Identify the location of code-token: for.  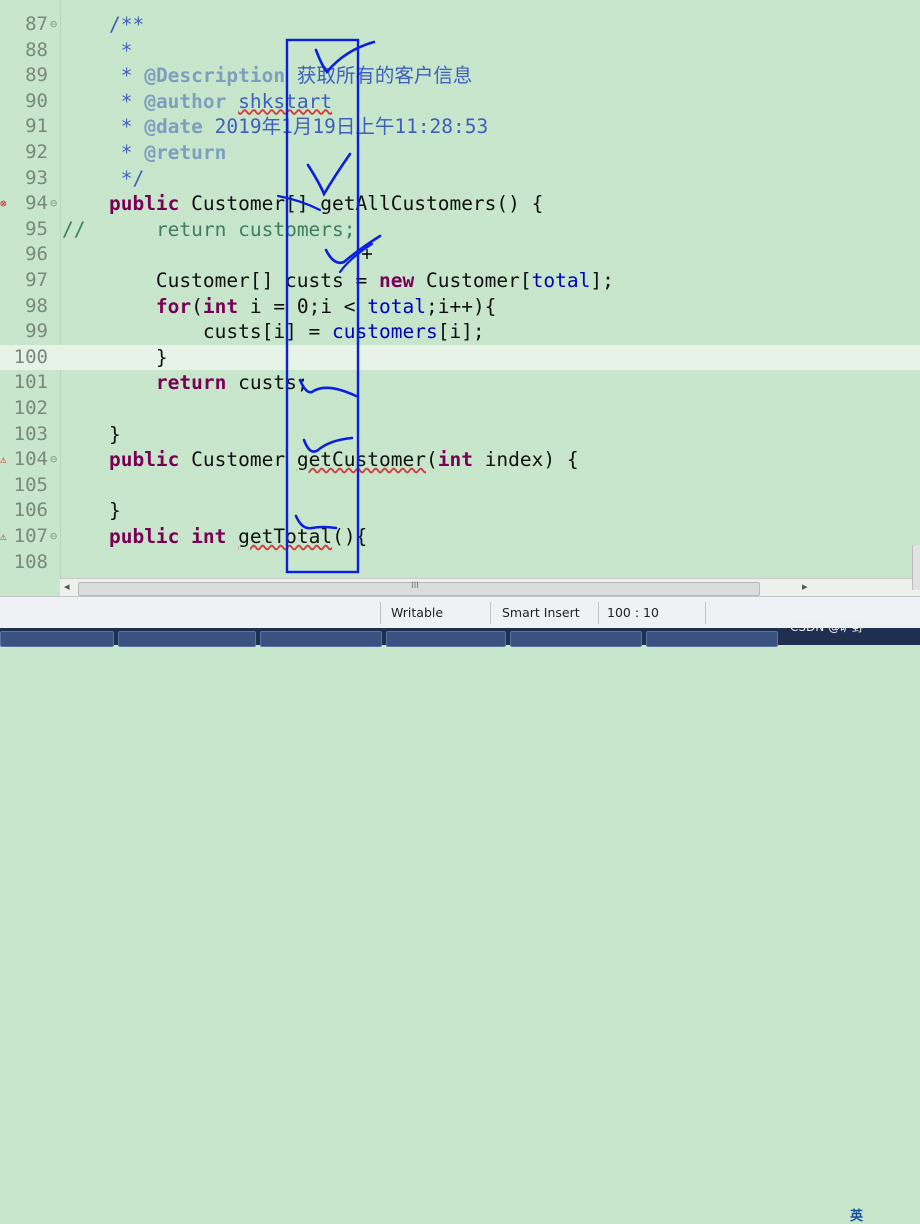
(173, 306).